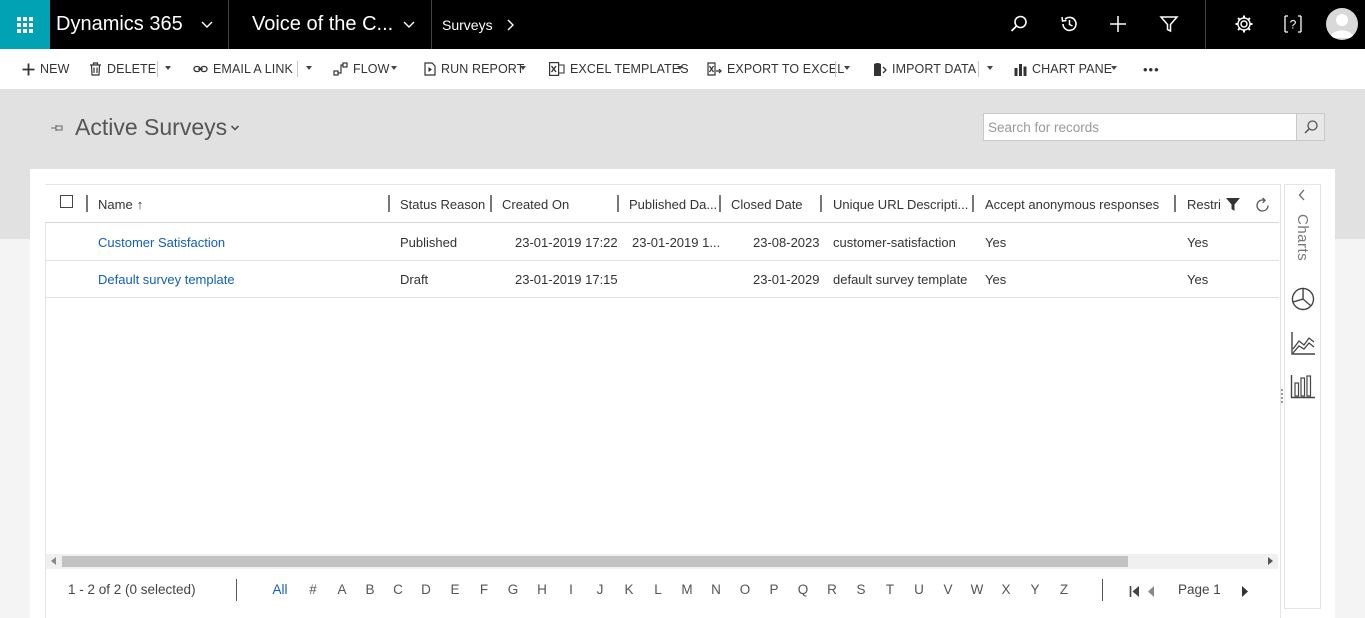 This screenshot has height=618, width=1365. What do you see at coordinates (803, 589) in the screenshot?
I see `jump-letter-q: Q` at bounding box center [803, 589].